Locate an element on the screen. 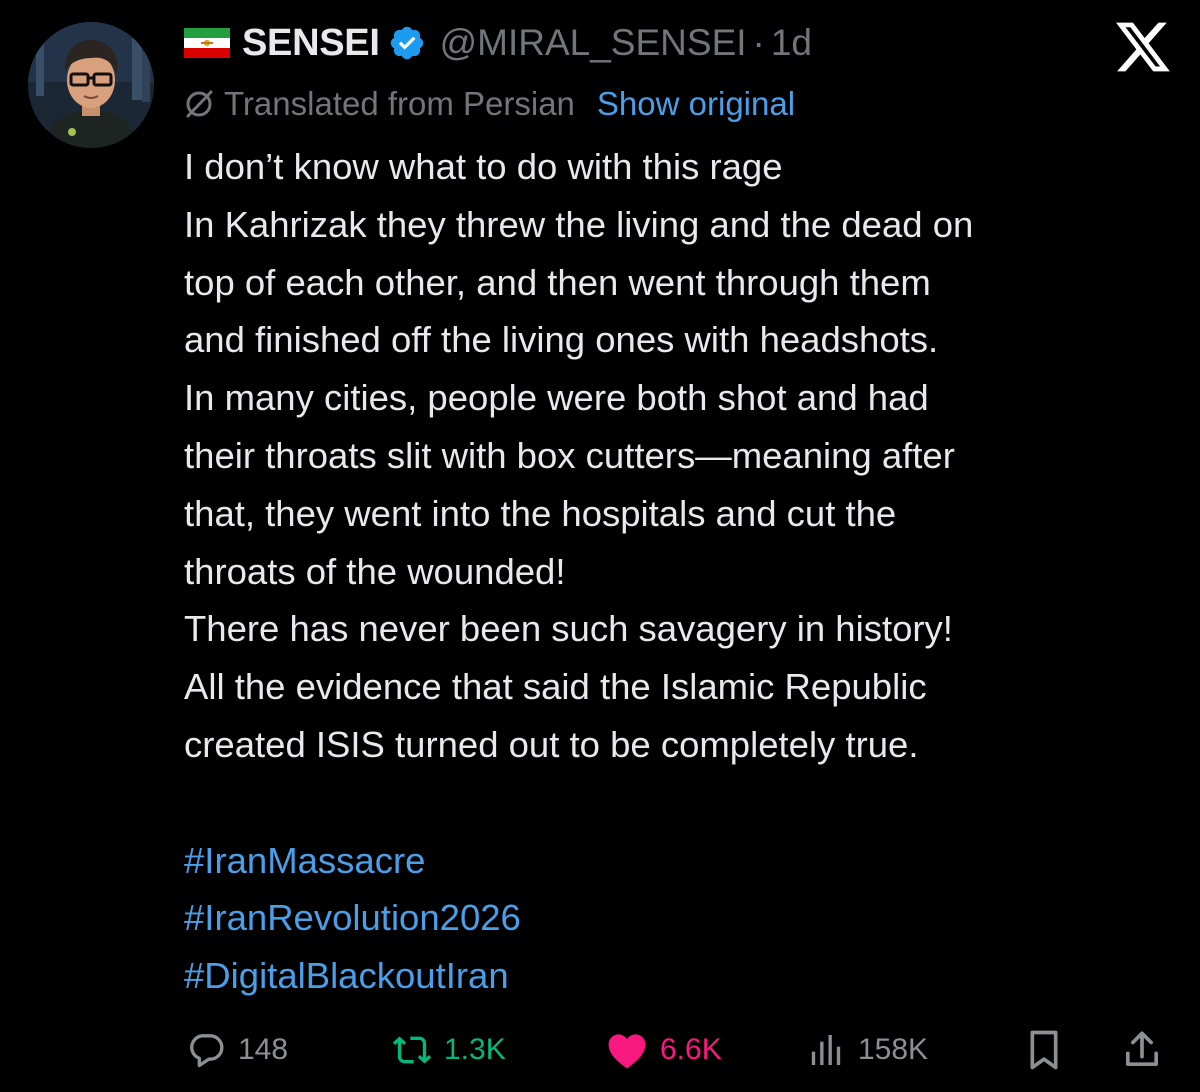 The image size is (1200, 1092). author-display-name: SENSEI is located at coordinates (311, 43).